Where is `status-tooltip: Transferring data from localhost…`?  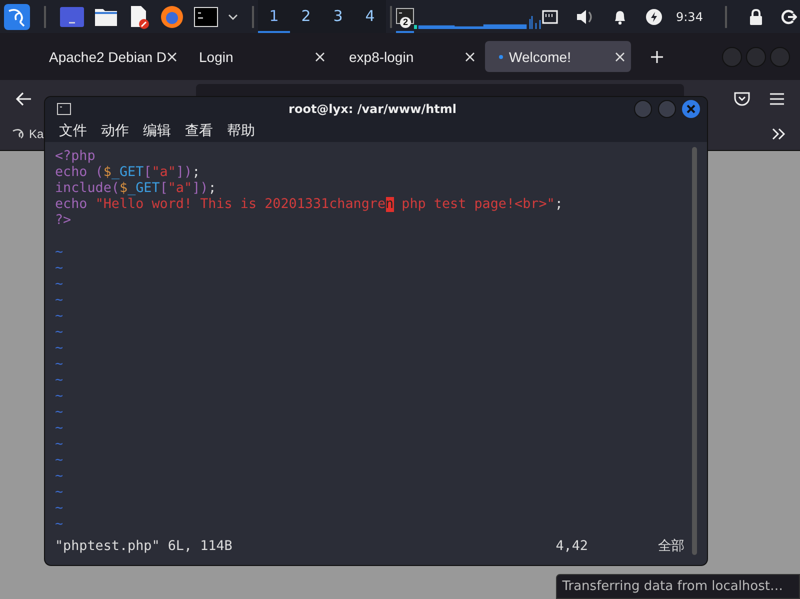 status-tooltip: Transferring data from localhost… is located at coordinates (678, 586).